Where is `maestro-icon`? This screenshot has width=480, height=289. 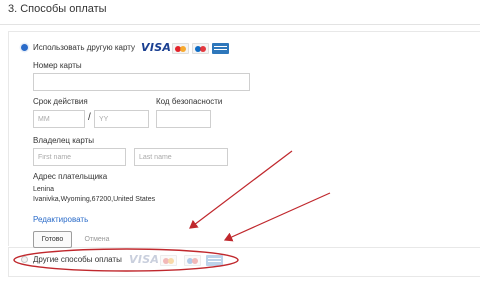
maestro-icon is located at coordinates (200, 48).